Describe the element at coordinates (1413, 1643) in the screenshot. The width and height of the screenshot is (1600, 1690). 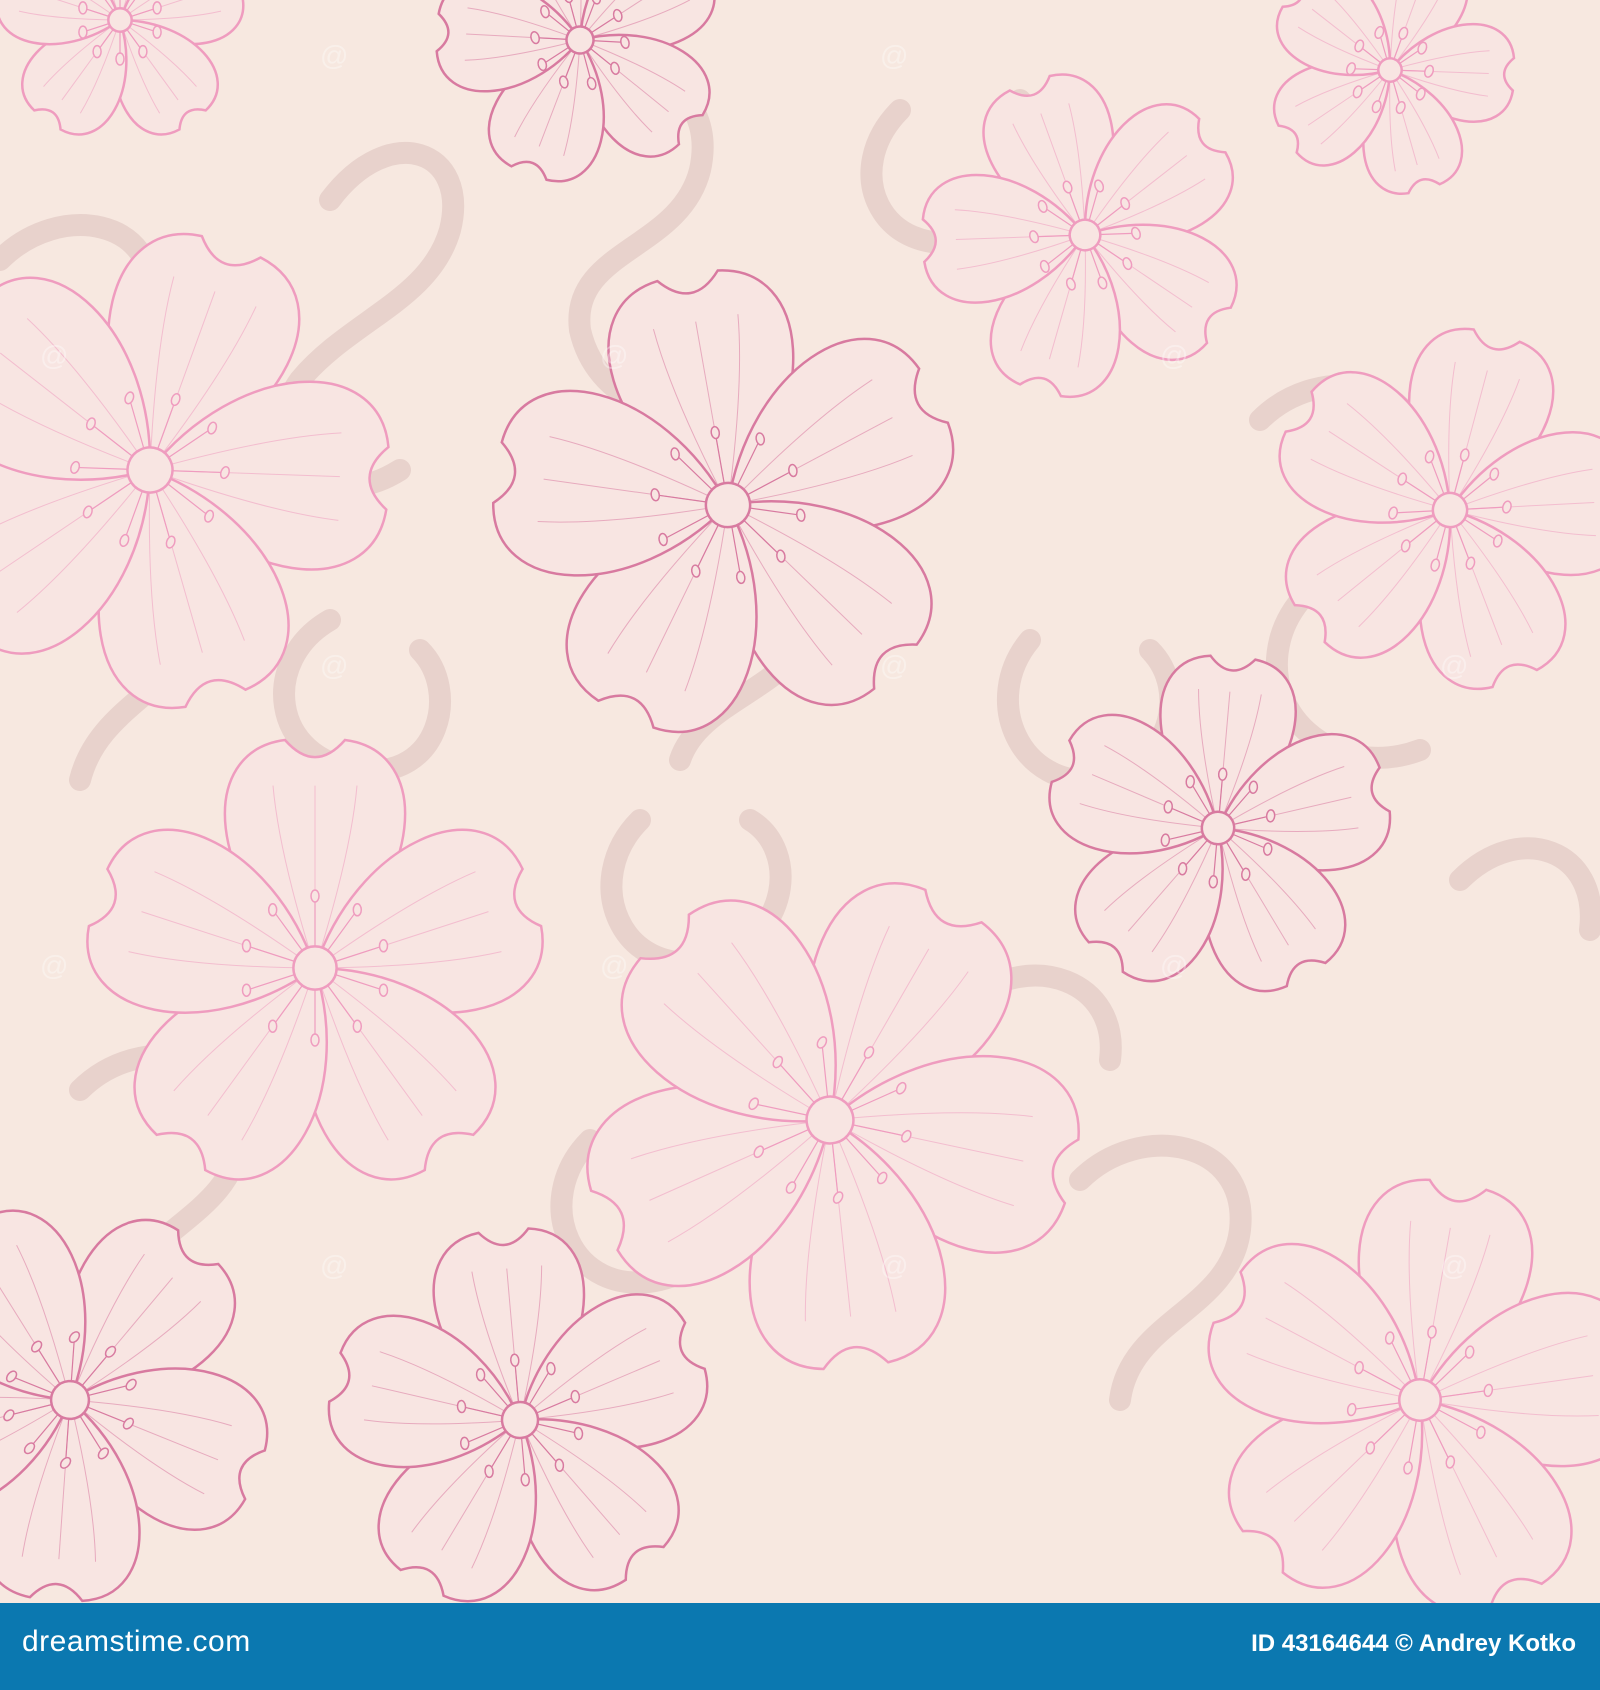
I see `image-id-credit: ID 43164644 © Andrey Kotko` at that location.